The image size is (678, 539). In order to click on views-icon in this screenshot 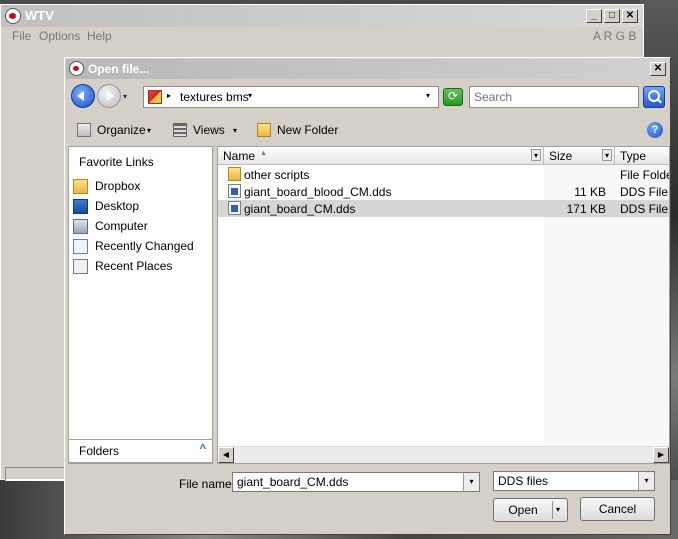, I will do `click(180, 130)`.